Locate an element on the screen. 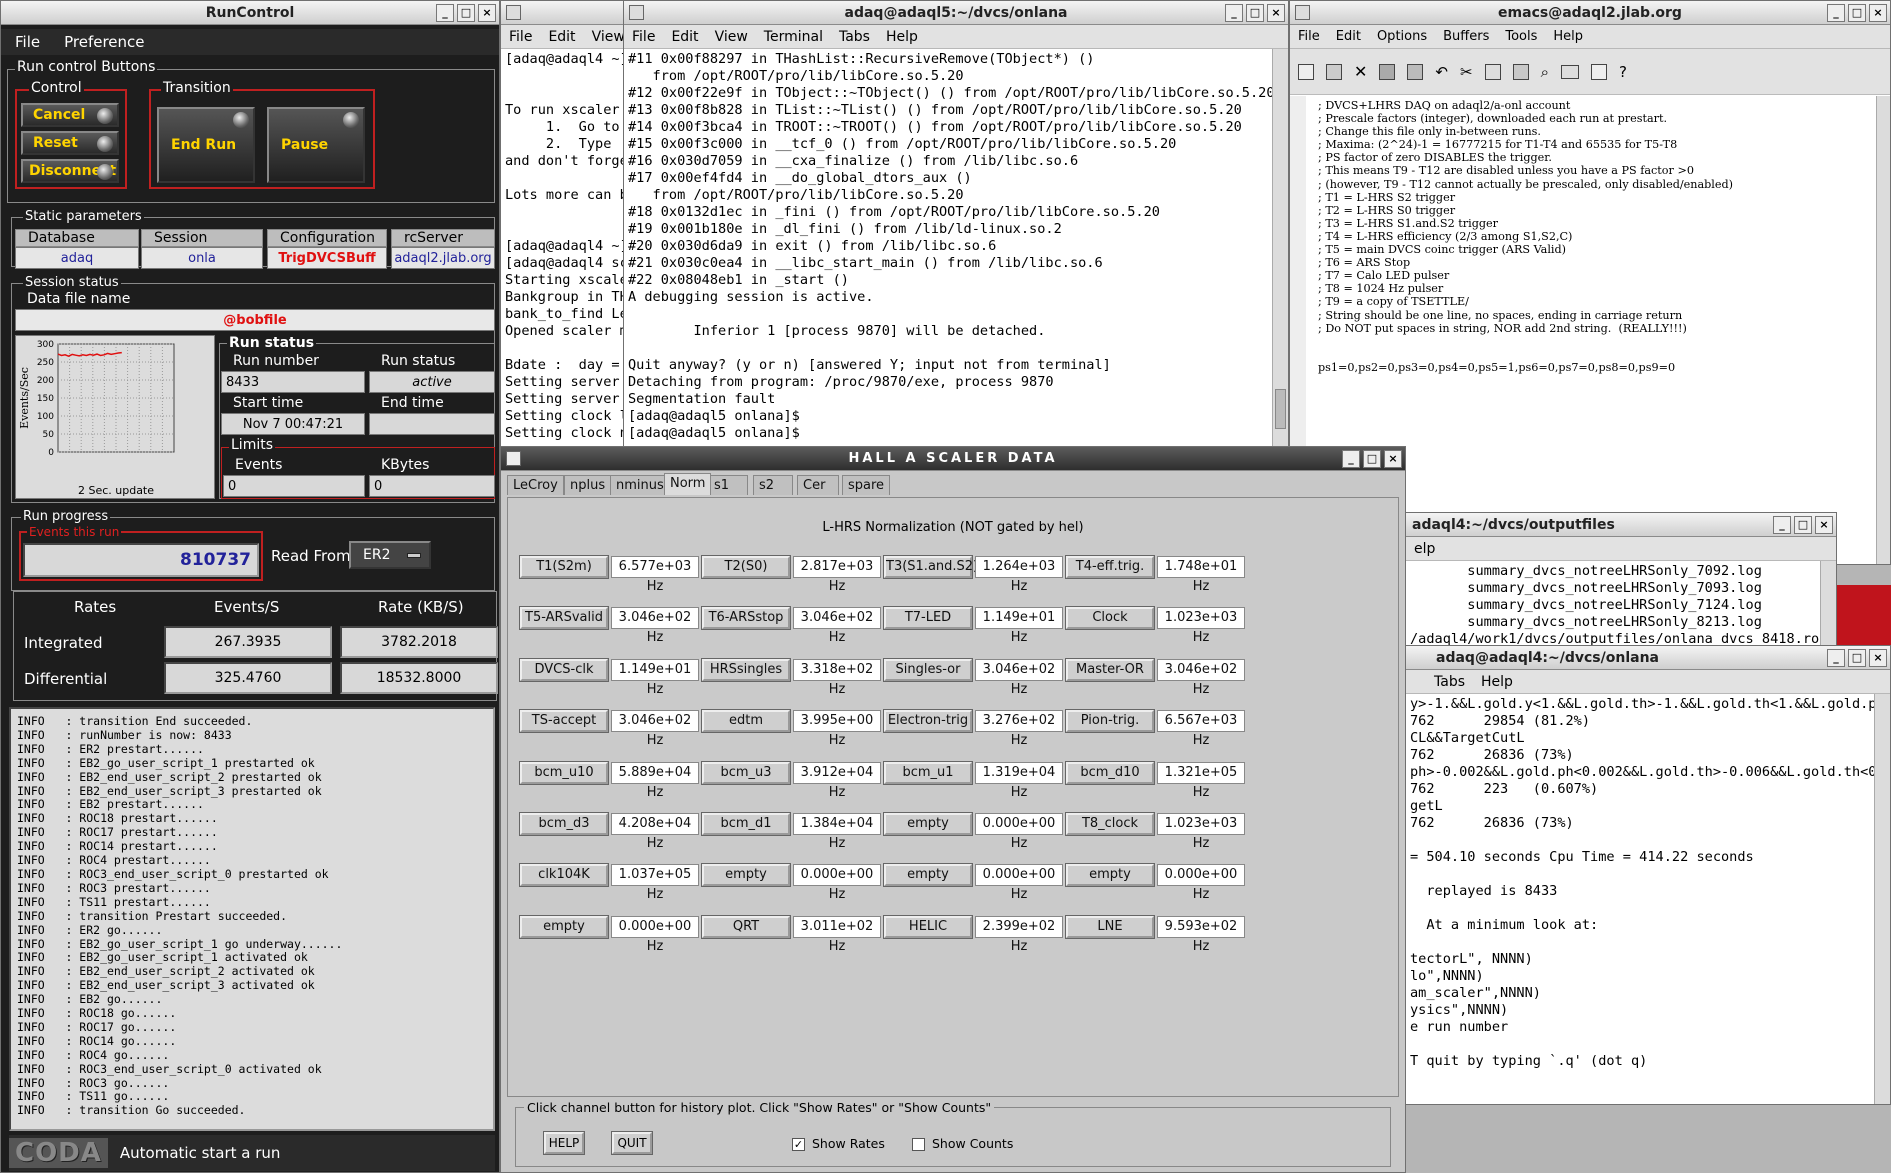 Image resolution: width=1891 pixels, height=1173 pixels. open-folder-icon is located at coordinates (1334, 71).